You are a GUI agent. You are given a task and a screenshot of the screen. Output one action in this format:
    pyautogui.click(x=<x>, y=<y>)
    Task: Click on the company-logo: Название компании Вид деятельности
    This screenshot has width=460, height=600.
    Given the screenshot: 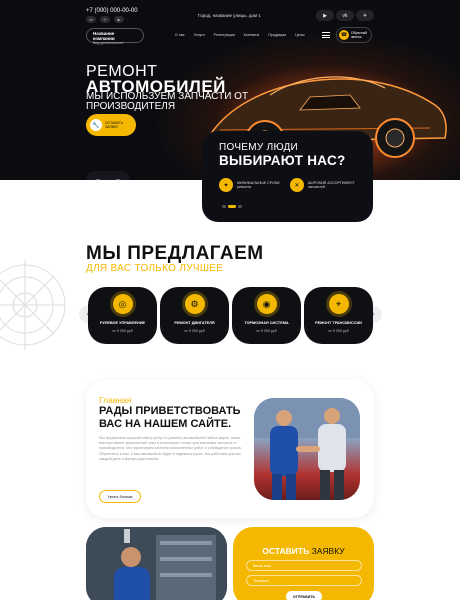 What is the action you would take?
    pyautogui.click(x=115, y=36)
    